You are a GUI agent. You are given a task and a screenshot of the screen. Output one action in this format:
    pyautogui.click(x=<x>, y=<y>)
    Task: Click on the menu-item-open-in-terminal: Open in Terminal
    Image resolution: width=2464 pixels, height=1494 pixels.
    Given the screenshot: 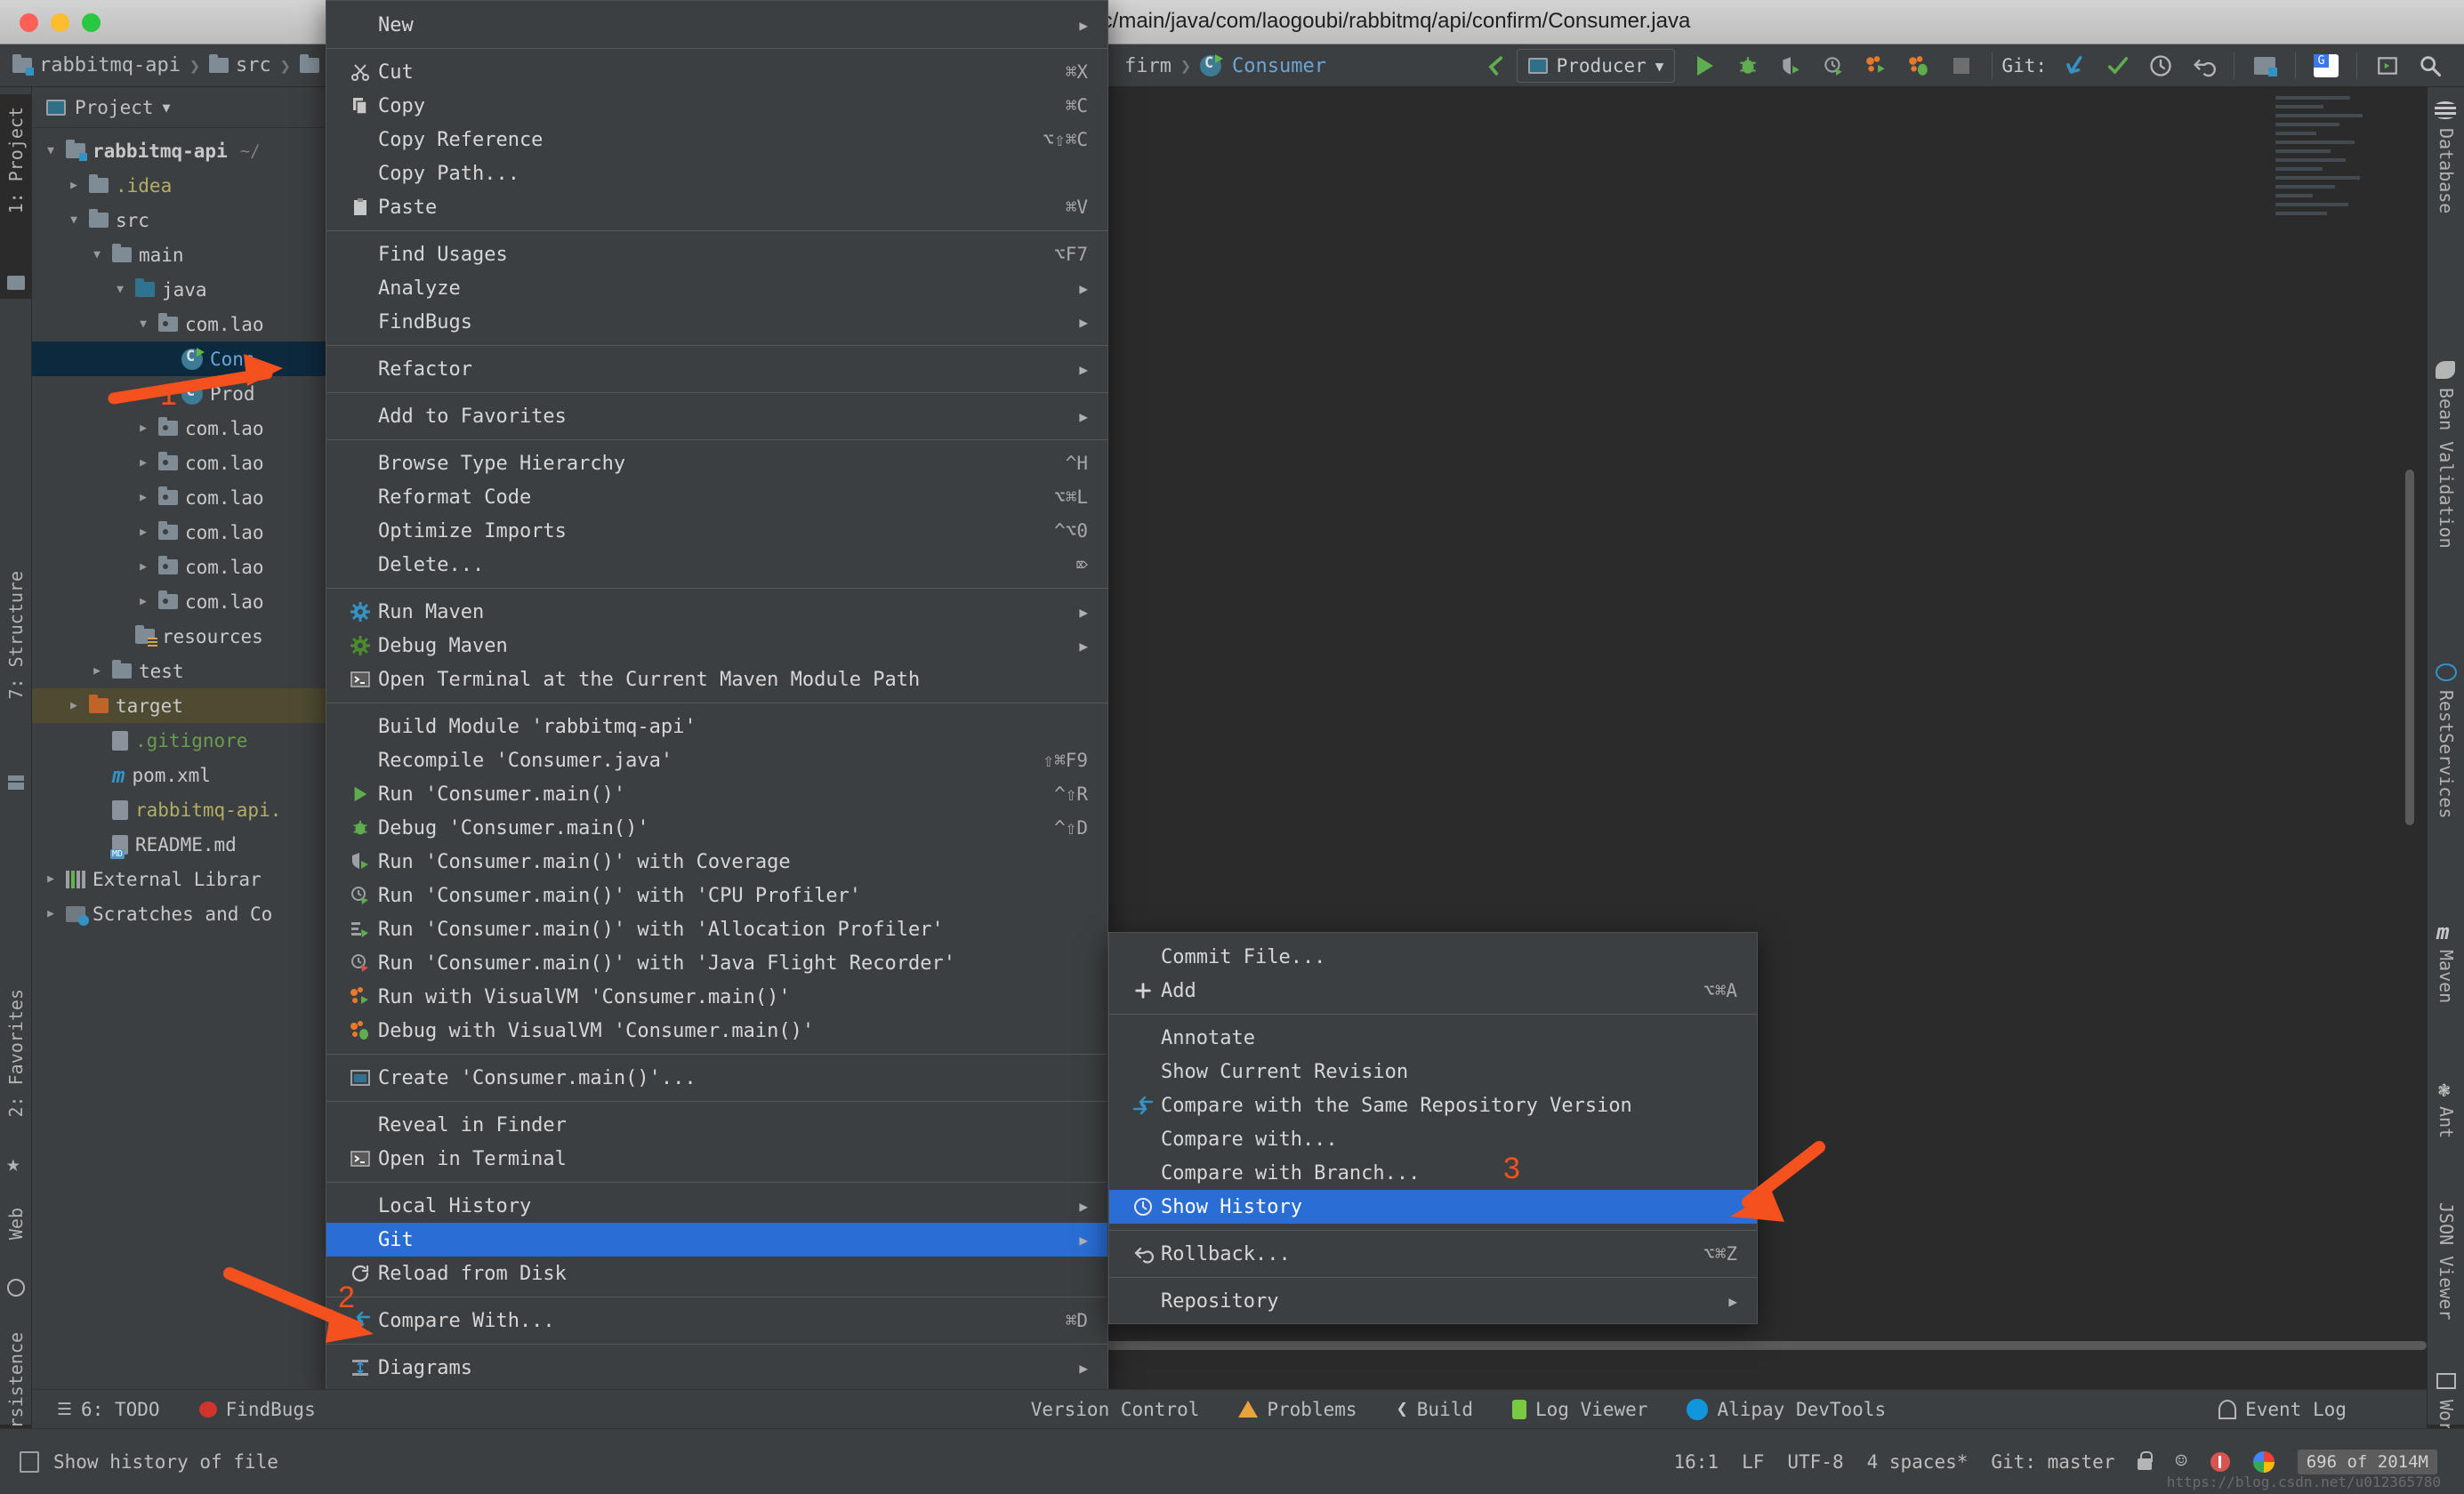 What is the action you would take?
    pyautogui.click(x=716, y=1159)
    